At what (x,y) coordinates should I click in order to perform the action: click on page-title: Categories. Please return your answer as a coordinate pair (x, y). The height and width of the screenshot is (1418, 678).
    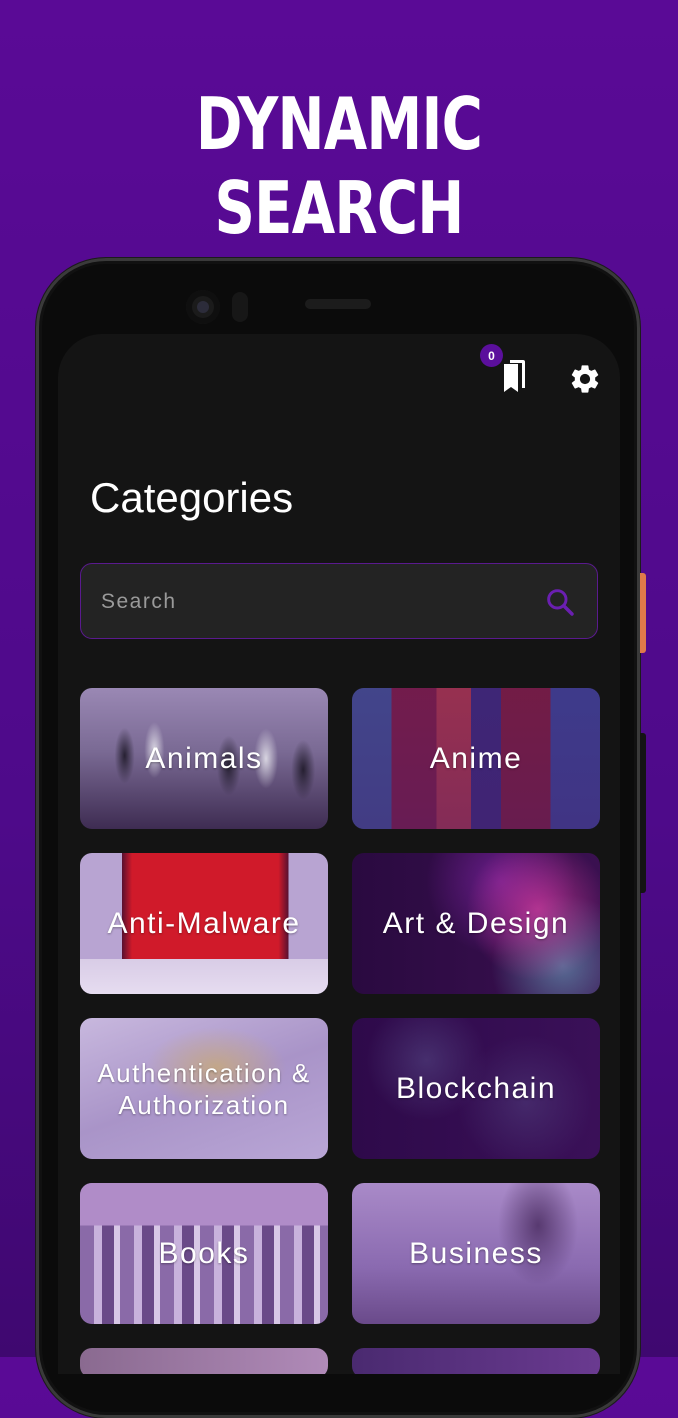
    Looking at the image, I should click on (192, 497).